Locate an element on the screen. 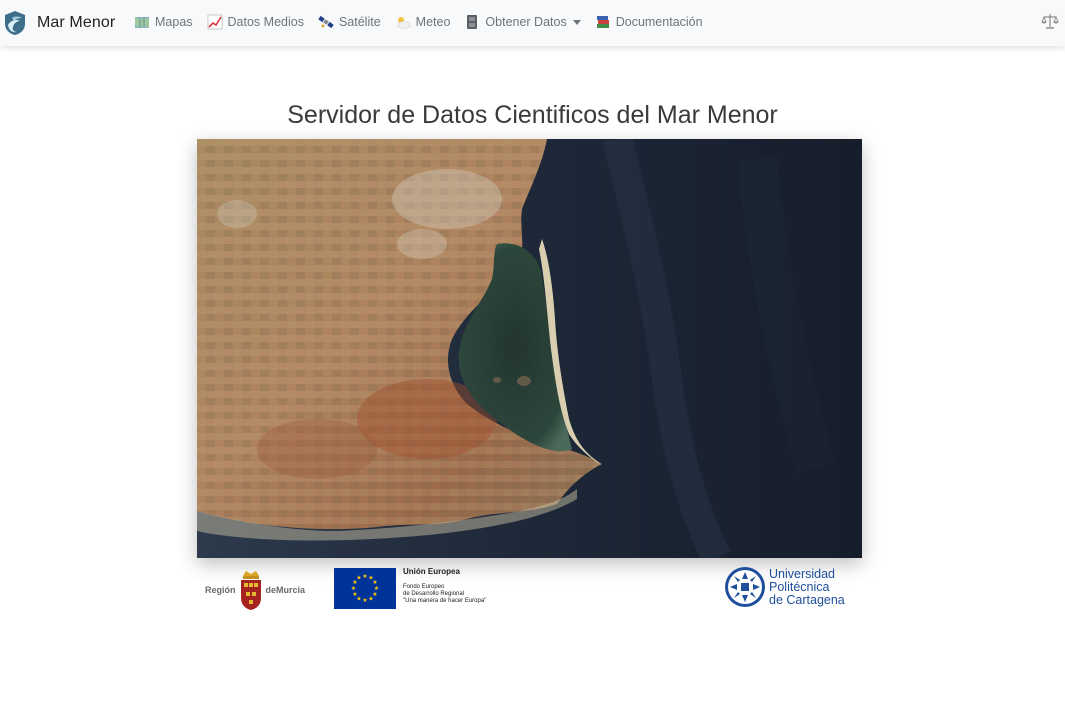 Image resolution: width=1065 pixels, height=704 pixels. nav-documentacion: Documentación is located at coordinates (649, 22).